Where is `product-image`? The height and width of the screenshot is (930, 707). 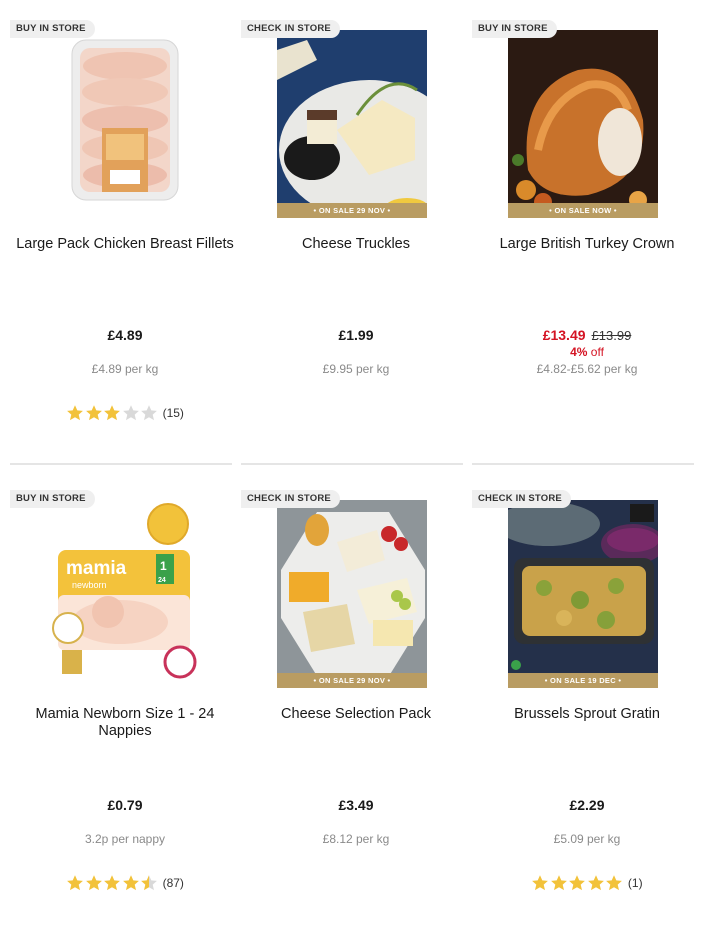 product-image is located at coordinates (125, 124).